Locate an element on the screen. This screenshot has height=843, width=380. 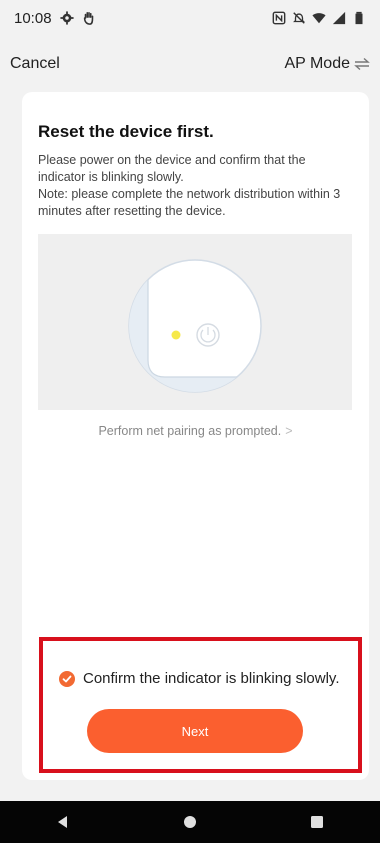
cancel-button: Cancel is located at coordinates (35, 64).